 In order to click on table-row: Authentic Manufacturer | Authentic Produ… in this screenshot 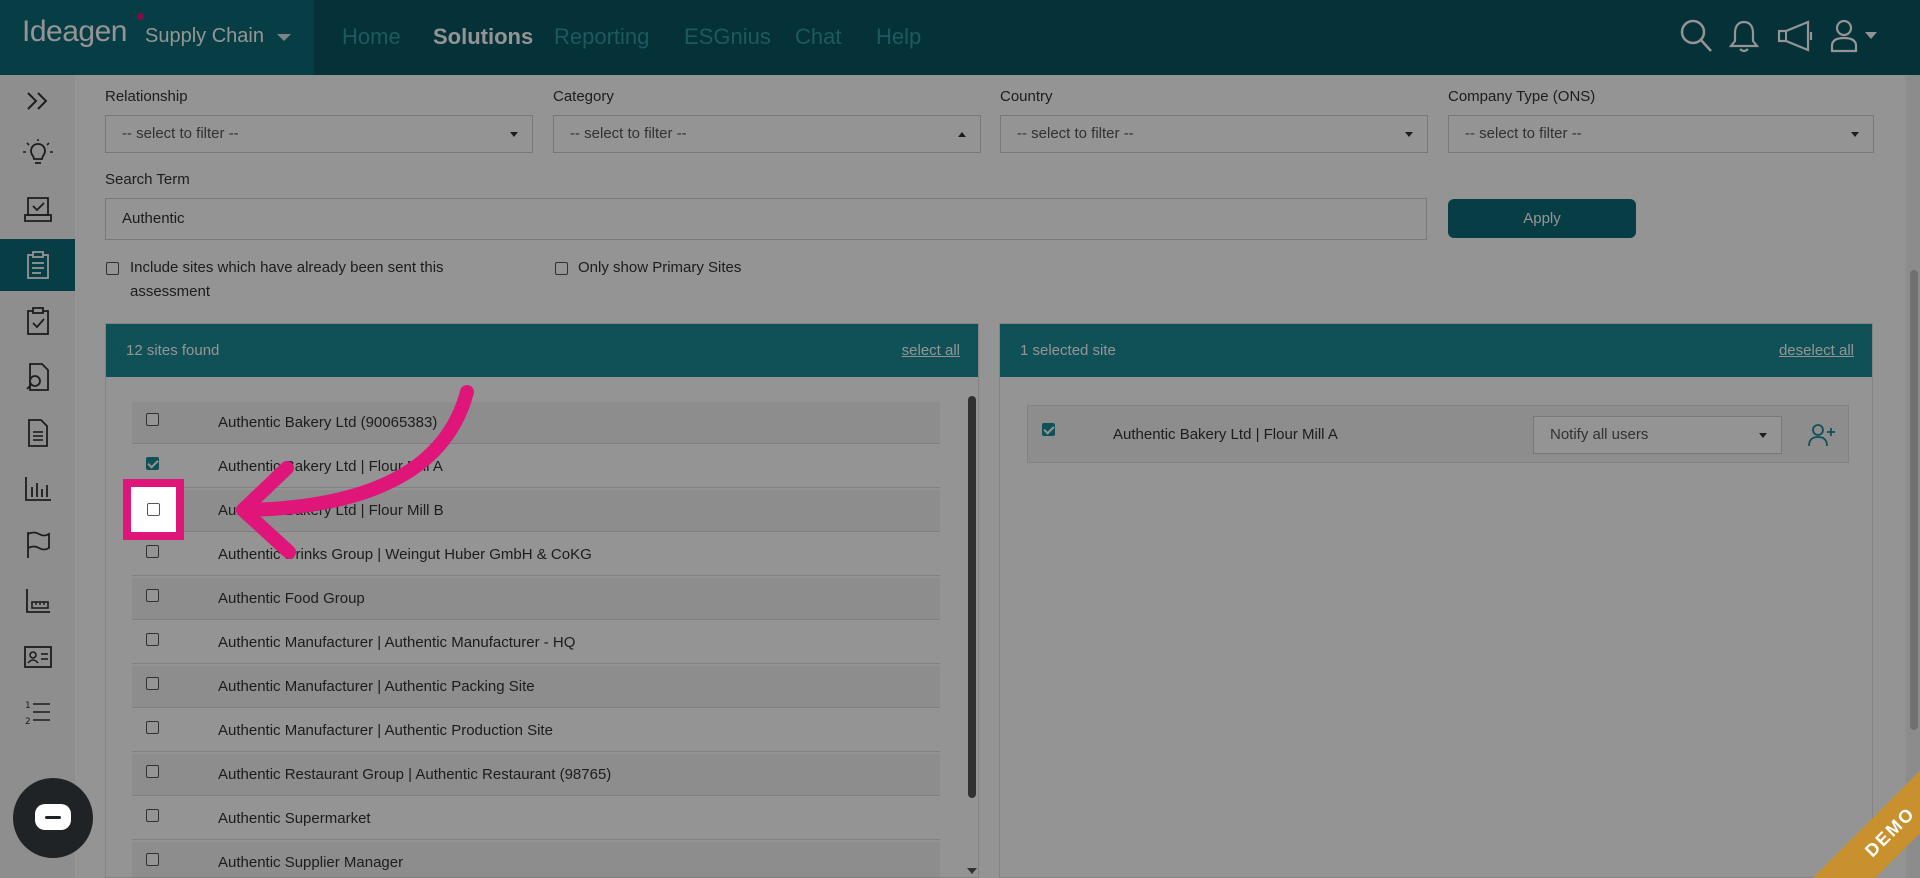, I will do `click(536, 731)`.